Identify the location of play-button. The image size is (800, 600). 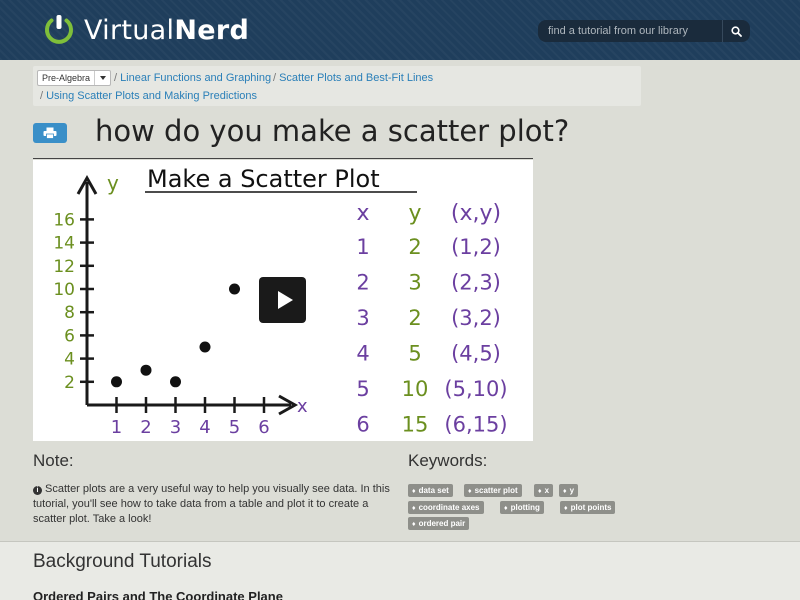
(282, 300).